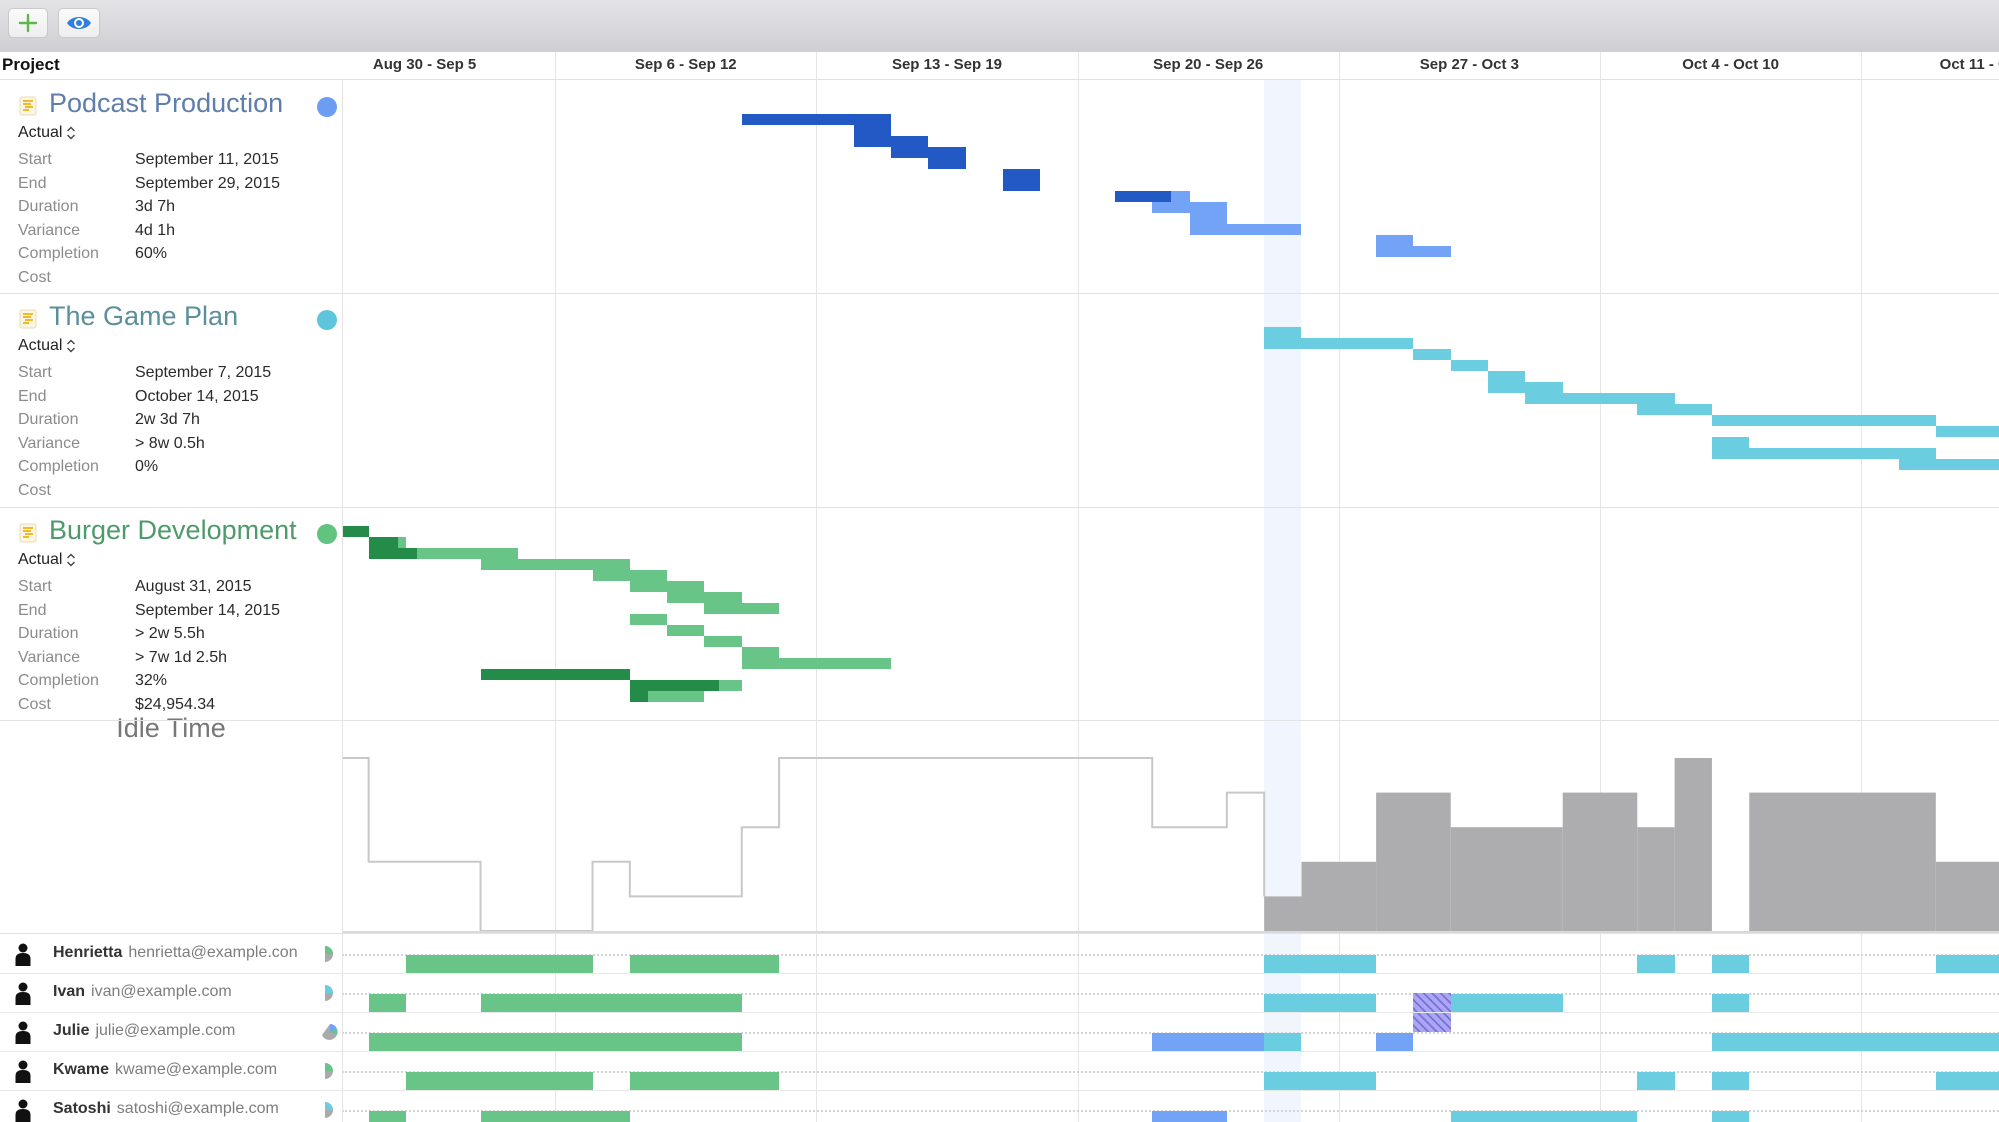 This screenshot has width=1999, height=1122. Describe the element at coordinates (171, 1031) in the screenshot. I see `resource-row: Julie julie@example.com` at that location.